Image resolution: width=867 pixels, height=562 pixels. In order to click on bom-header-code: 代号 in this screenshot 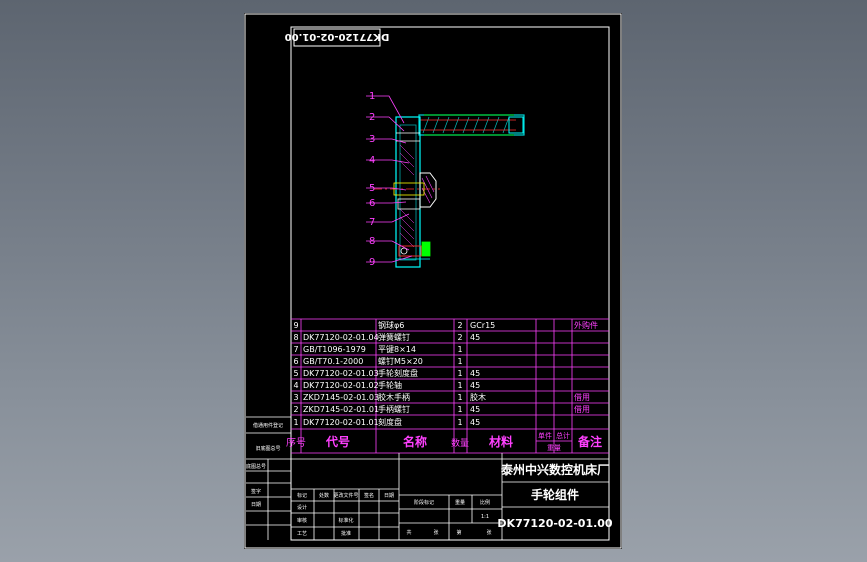, I will do `click(337, 441)`.